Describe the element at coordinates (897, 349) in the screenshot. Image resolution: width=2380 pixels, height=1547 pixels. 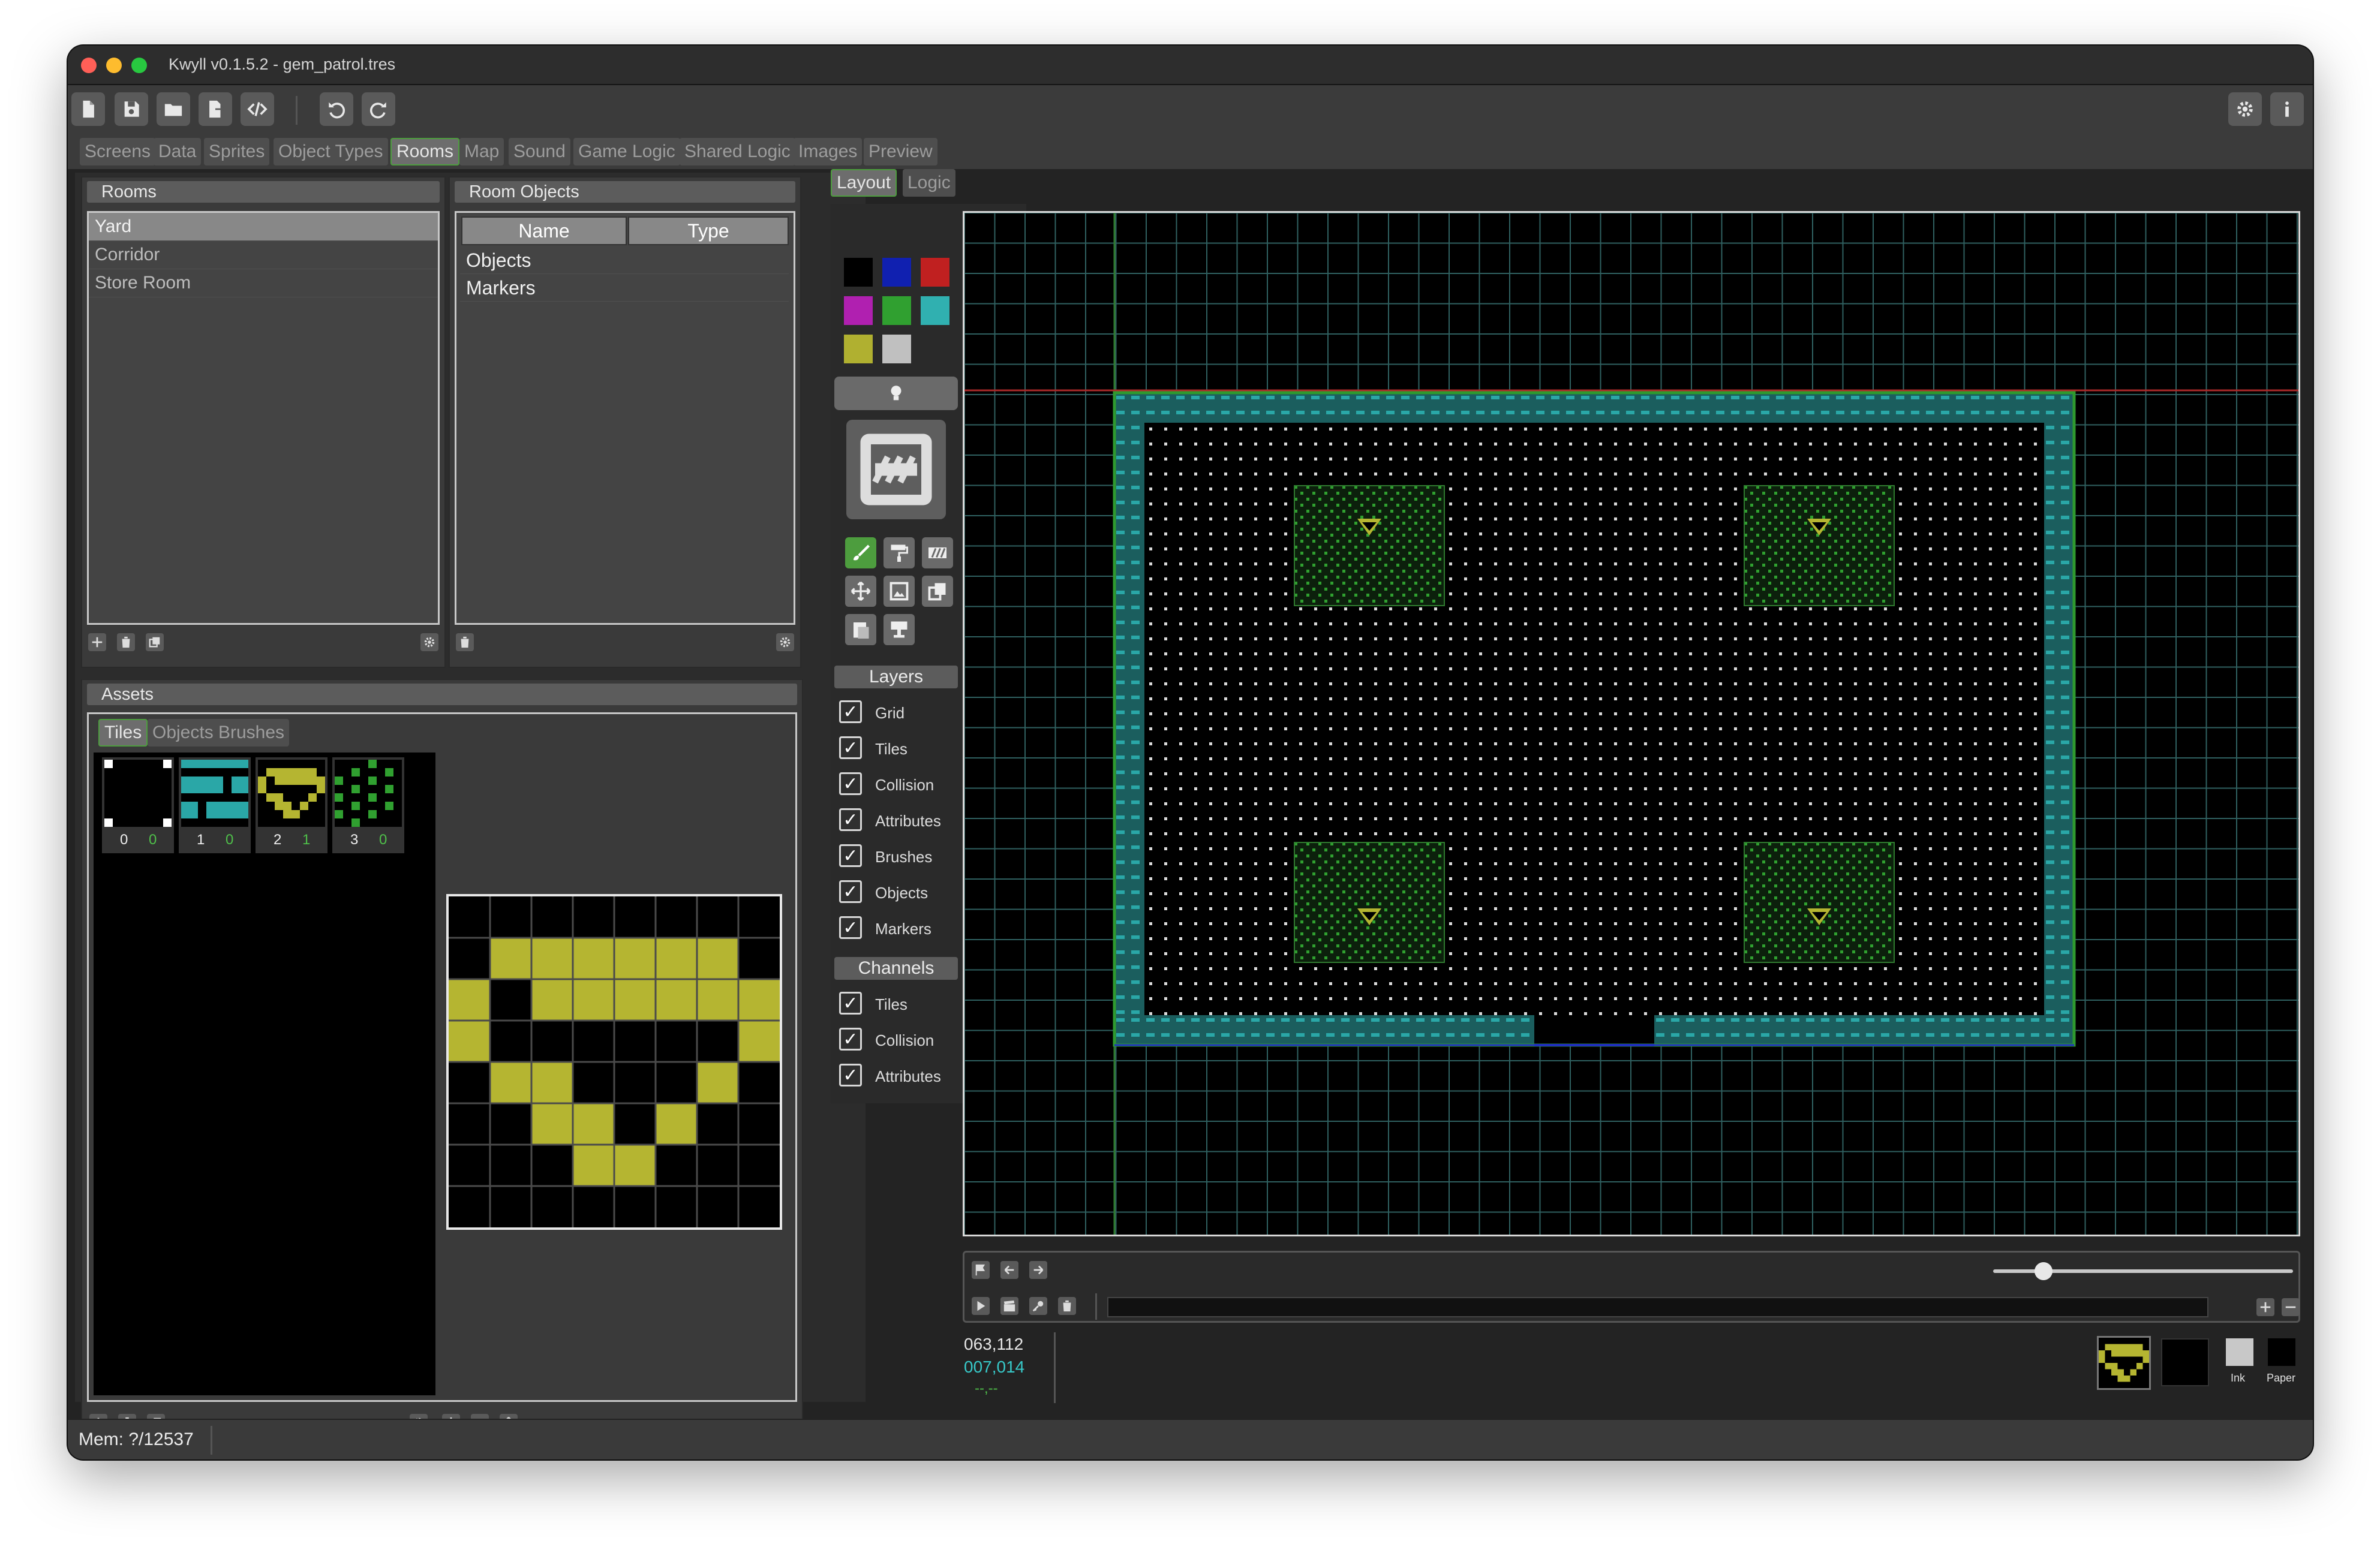
I see `palette-swatch-white` at that location.